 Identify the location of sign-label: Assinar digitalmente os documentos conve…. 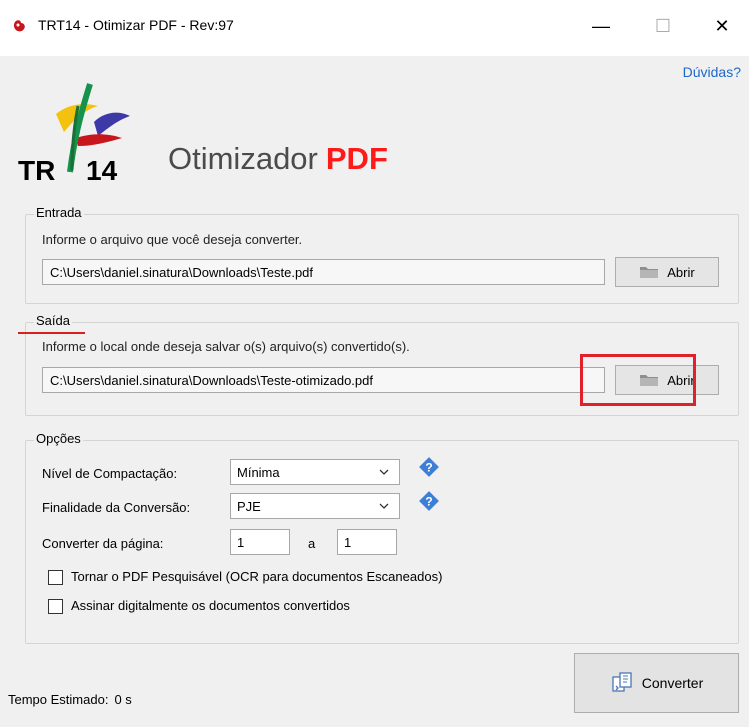
(210, 605).